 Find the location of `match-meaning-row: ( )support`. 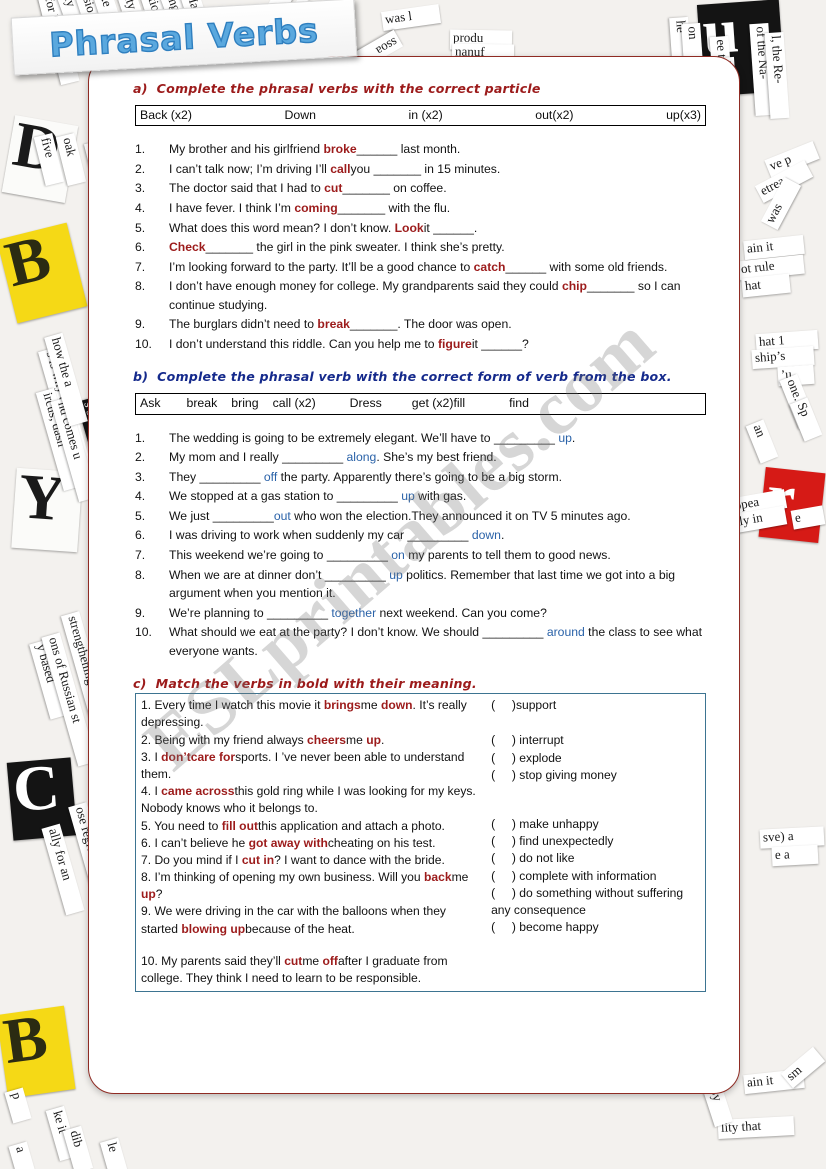

match-meaning-row: ( )support is located at coordinates (596, 705).